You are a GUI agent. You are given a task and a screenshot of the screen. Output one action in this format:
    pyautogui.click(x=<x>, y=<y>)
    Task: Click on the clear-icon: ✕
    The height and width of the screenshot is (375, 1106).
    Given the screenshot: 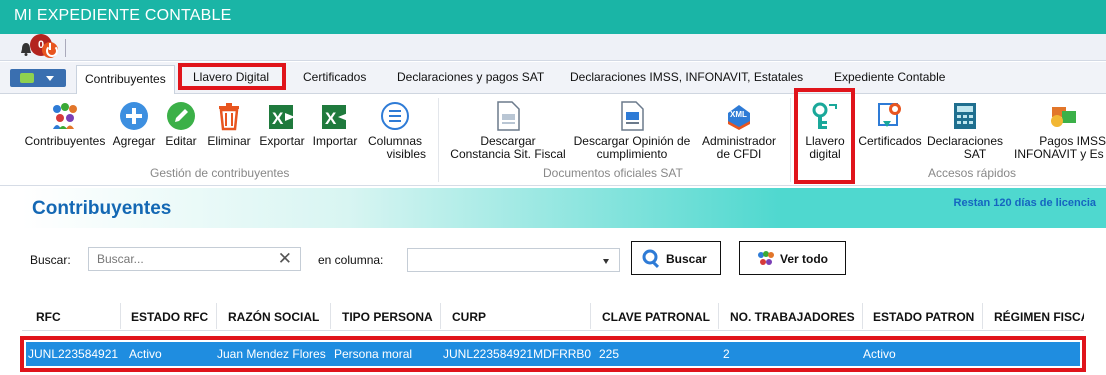 What is the action you would take?
    pyautogui.click(x=285, y=259)
    